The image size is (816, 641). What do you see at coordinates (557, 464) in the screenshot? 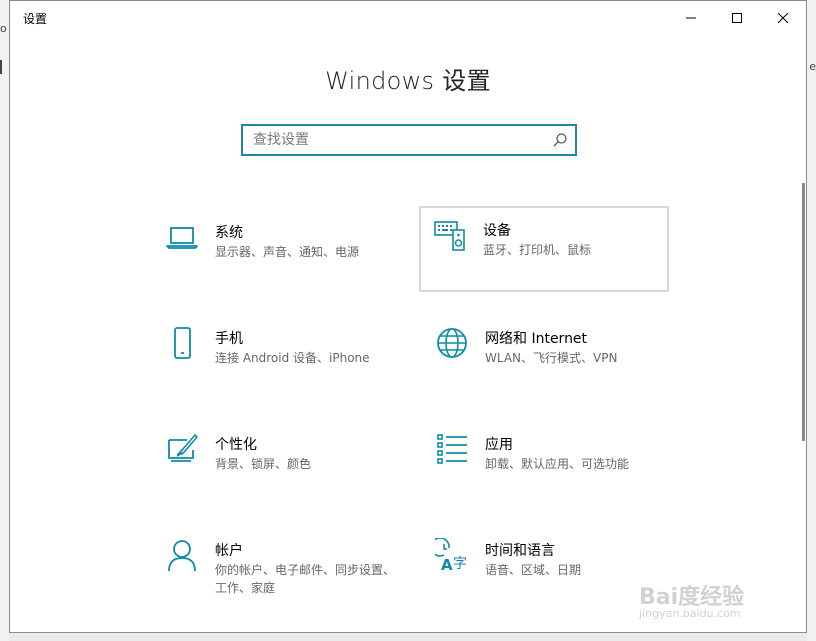
I see `tile-description: 卸载、默认应用、可选功能` at bounding box center [557, 464].